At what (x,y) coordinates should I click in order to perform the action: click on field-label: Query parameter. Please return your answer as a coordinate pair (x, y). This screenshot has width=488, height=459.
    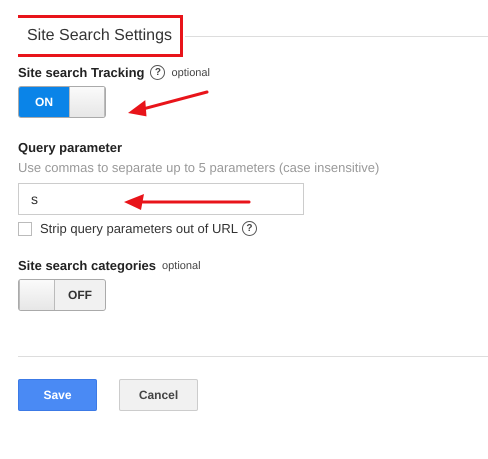
    Looking at the image, I should click on (70, 147).